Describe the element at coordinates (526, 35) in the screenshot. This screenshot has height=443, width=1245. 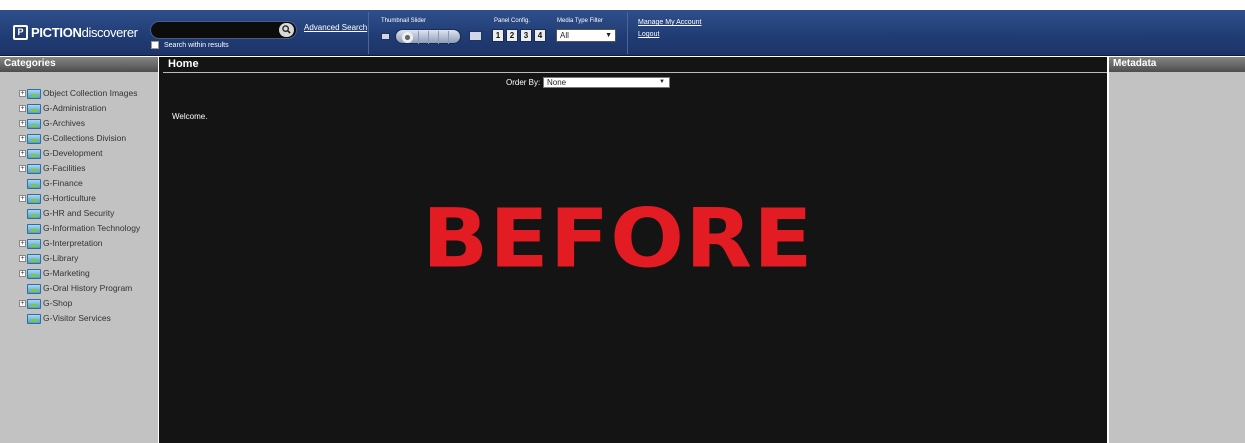
I see `panel-config-button-3: 3` at that location.